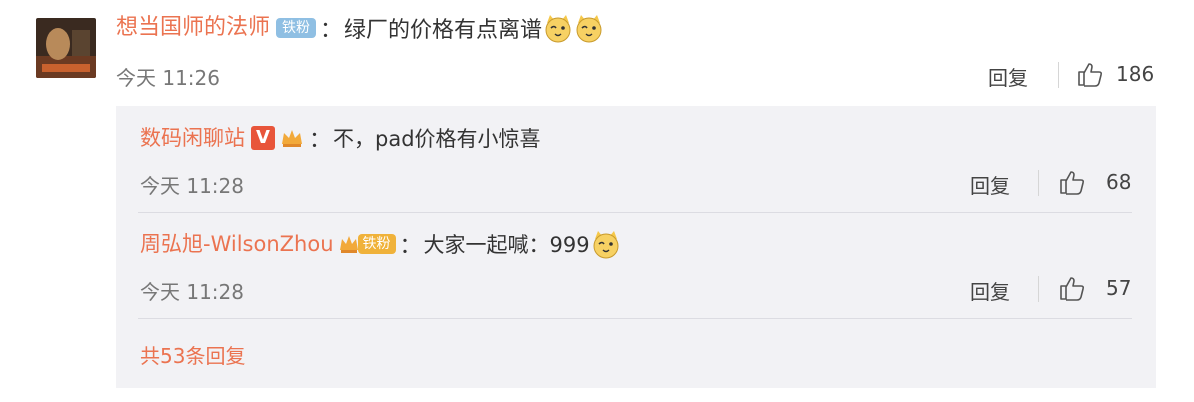 The height and width of the screenshot is (402, 1194). I want to click on like-count: 68, so click(1119, 182).